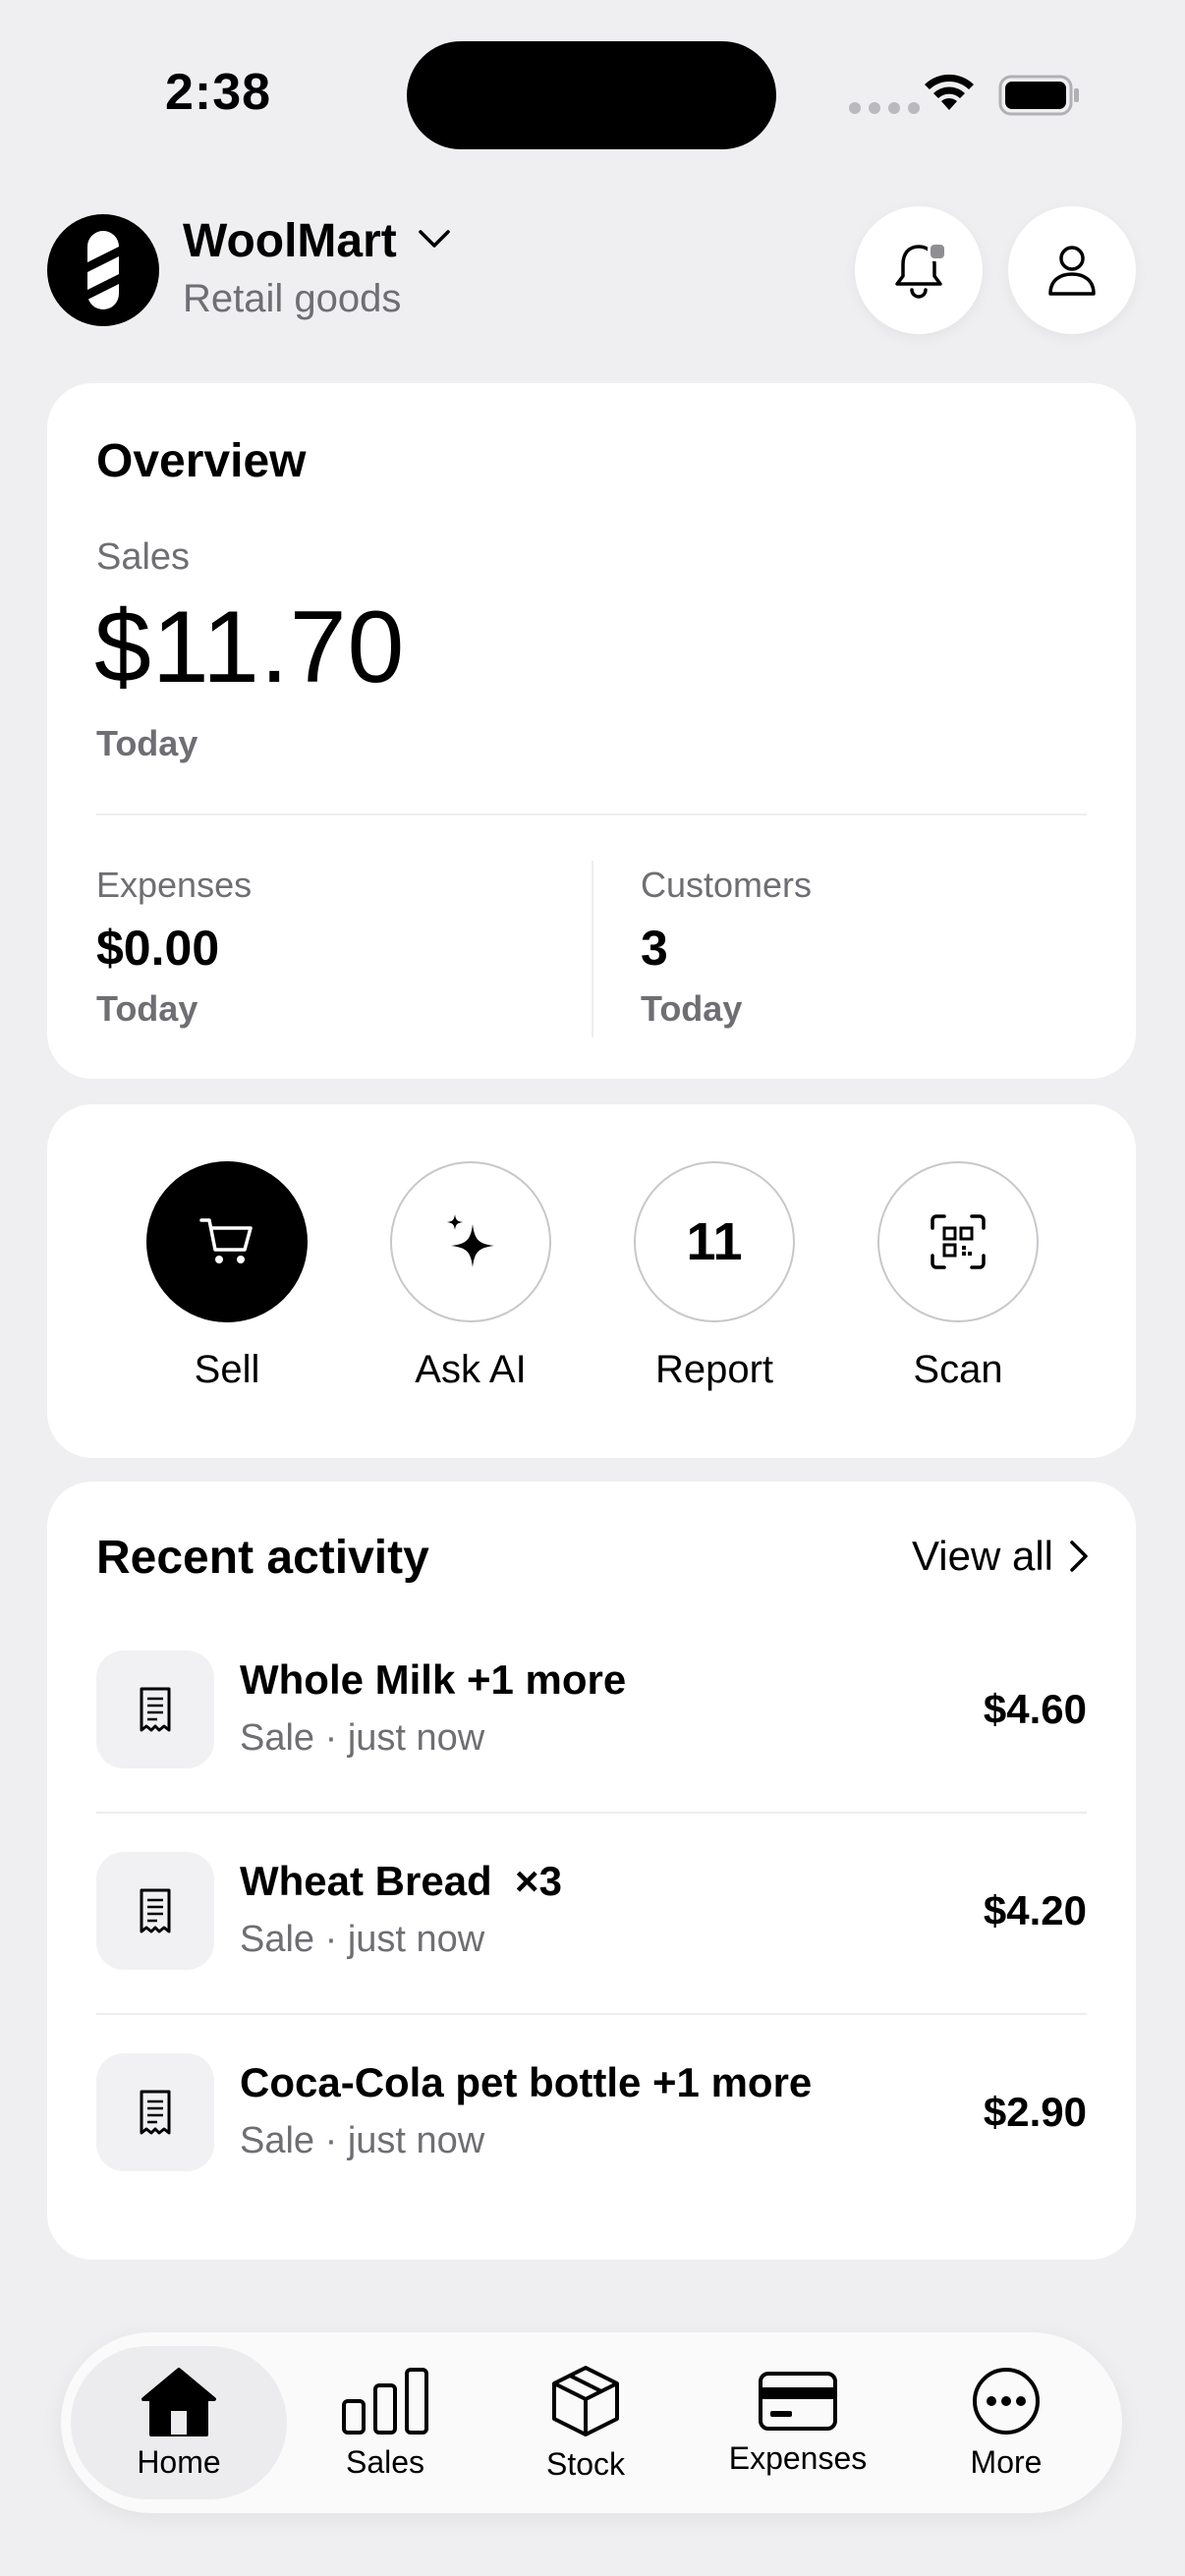 Image resolution: width=1185 pixels, height=2576 pixels. I want to click on activity-amount: $2.90, so click(1035, 2112).